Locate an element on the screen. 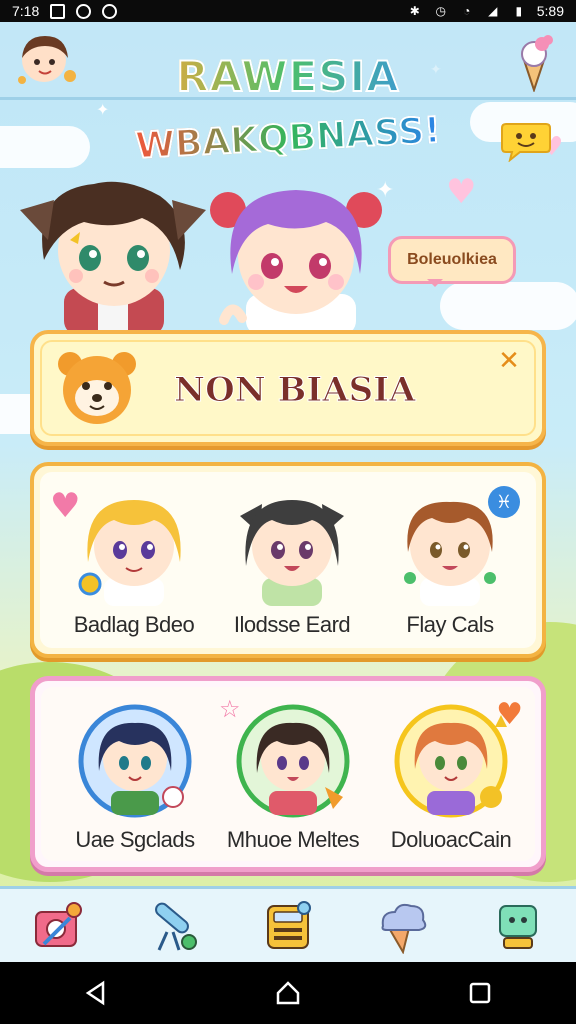 The height and width of the screenshot is (1024, 576). character-portrait-blackhair is located at coordinates (293, 761).